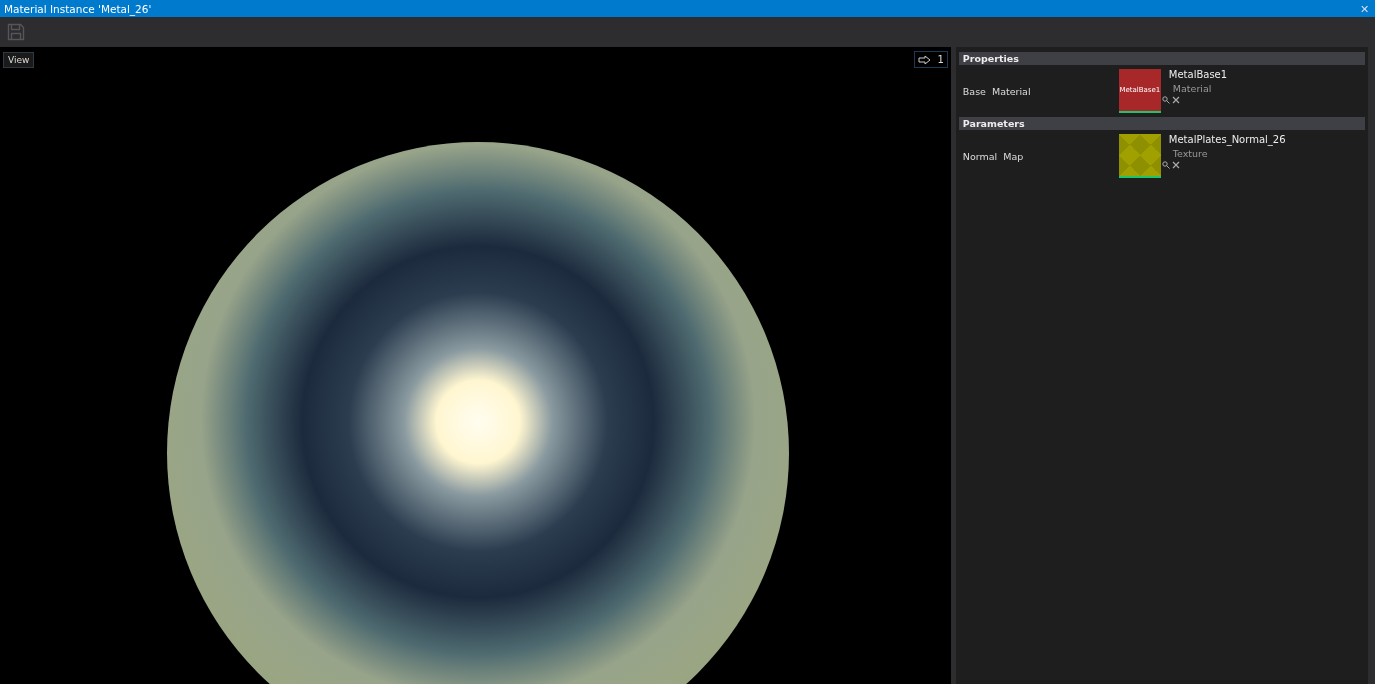 The width and height of the screenshot is (1375, 684). What do you see at coordinates (1198, 74) in the screenshot?
I see `asset-name: MetalBase1` at bounding box center [1198, 74].